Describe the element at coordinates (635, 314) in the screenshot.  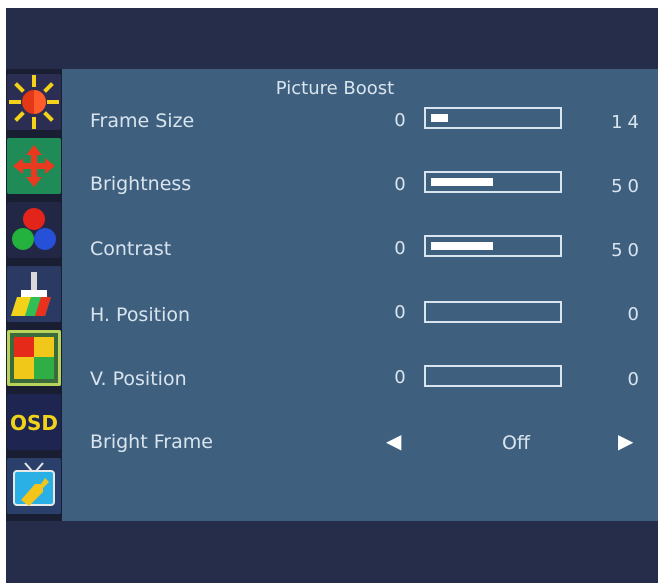
I see `h-position-value: 0` at that location.